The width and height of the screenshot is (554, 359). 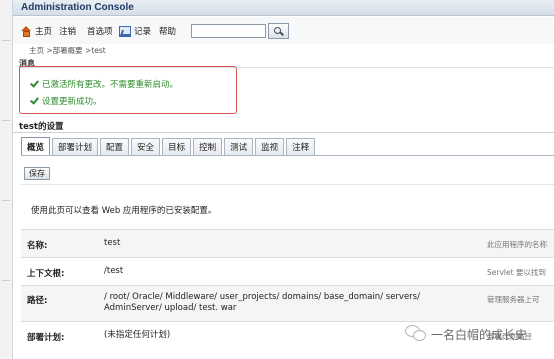 What do you see at coordinates (287, 243) in the screenshot?
I see `table-row: 名称: test 此应用程序的名称` at bounding box center [287, 243].